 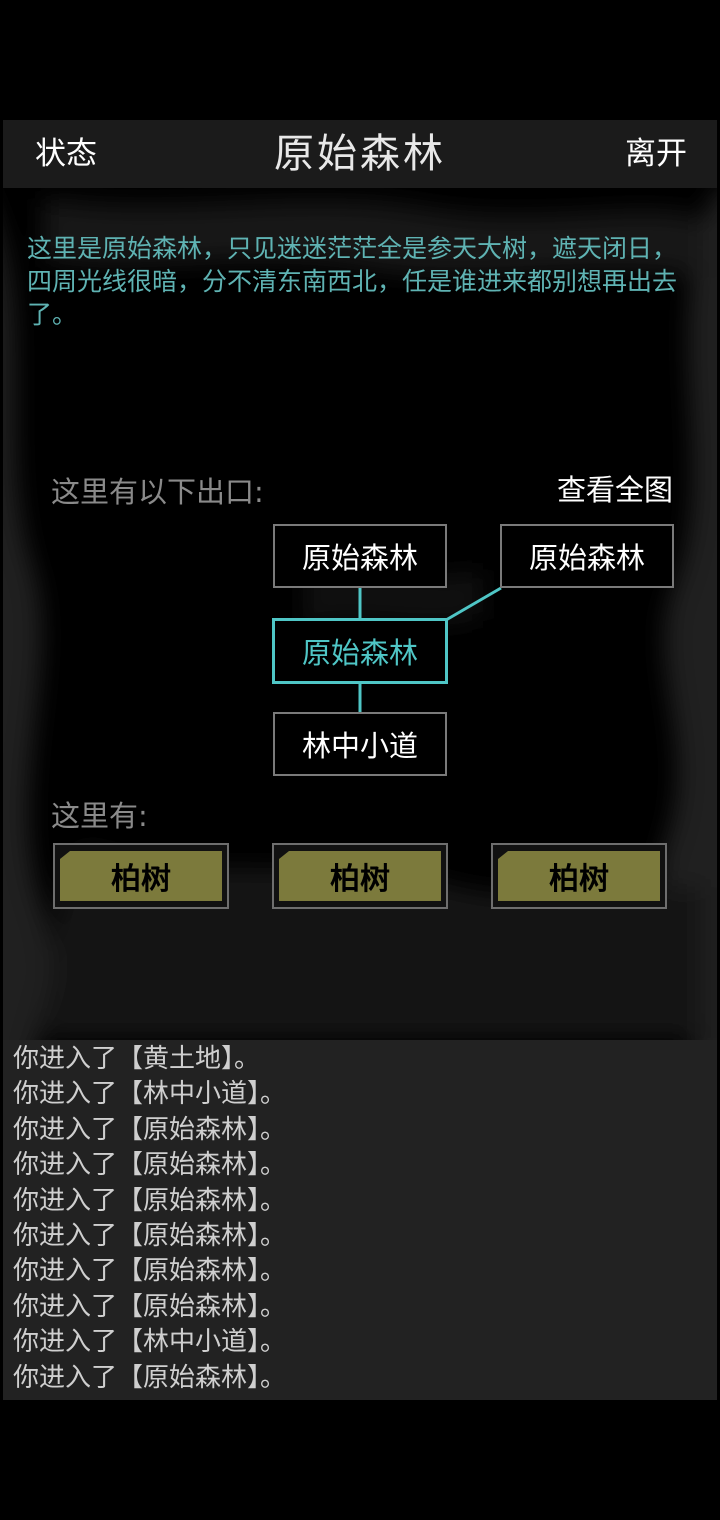 I want to click on connector-northeast, so click(x=473, y=604).